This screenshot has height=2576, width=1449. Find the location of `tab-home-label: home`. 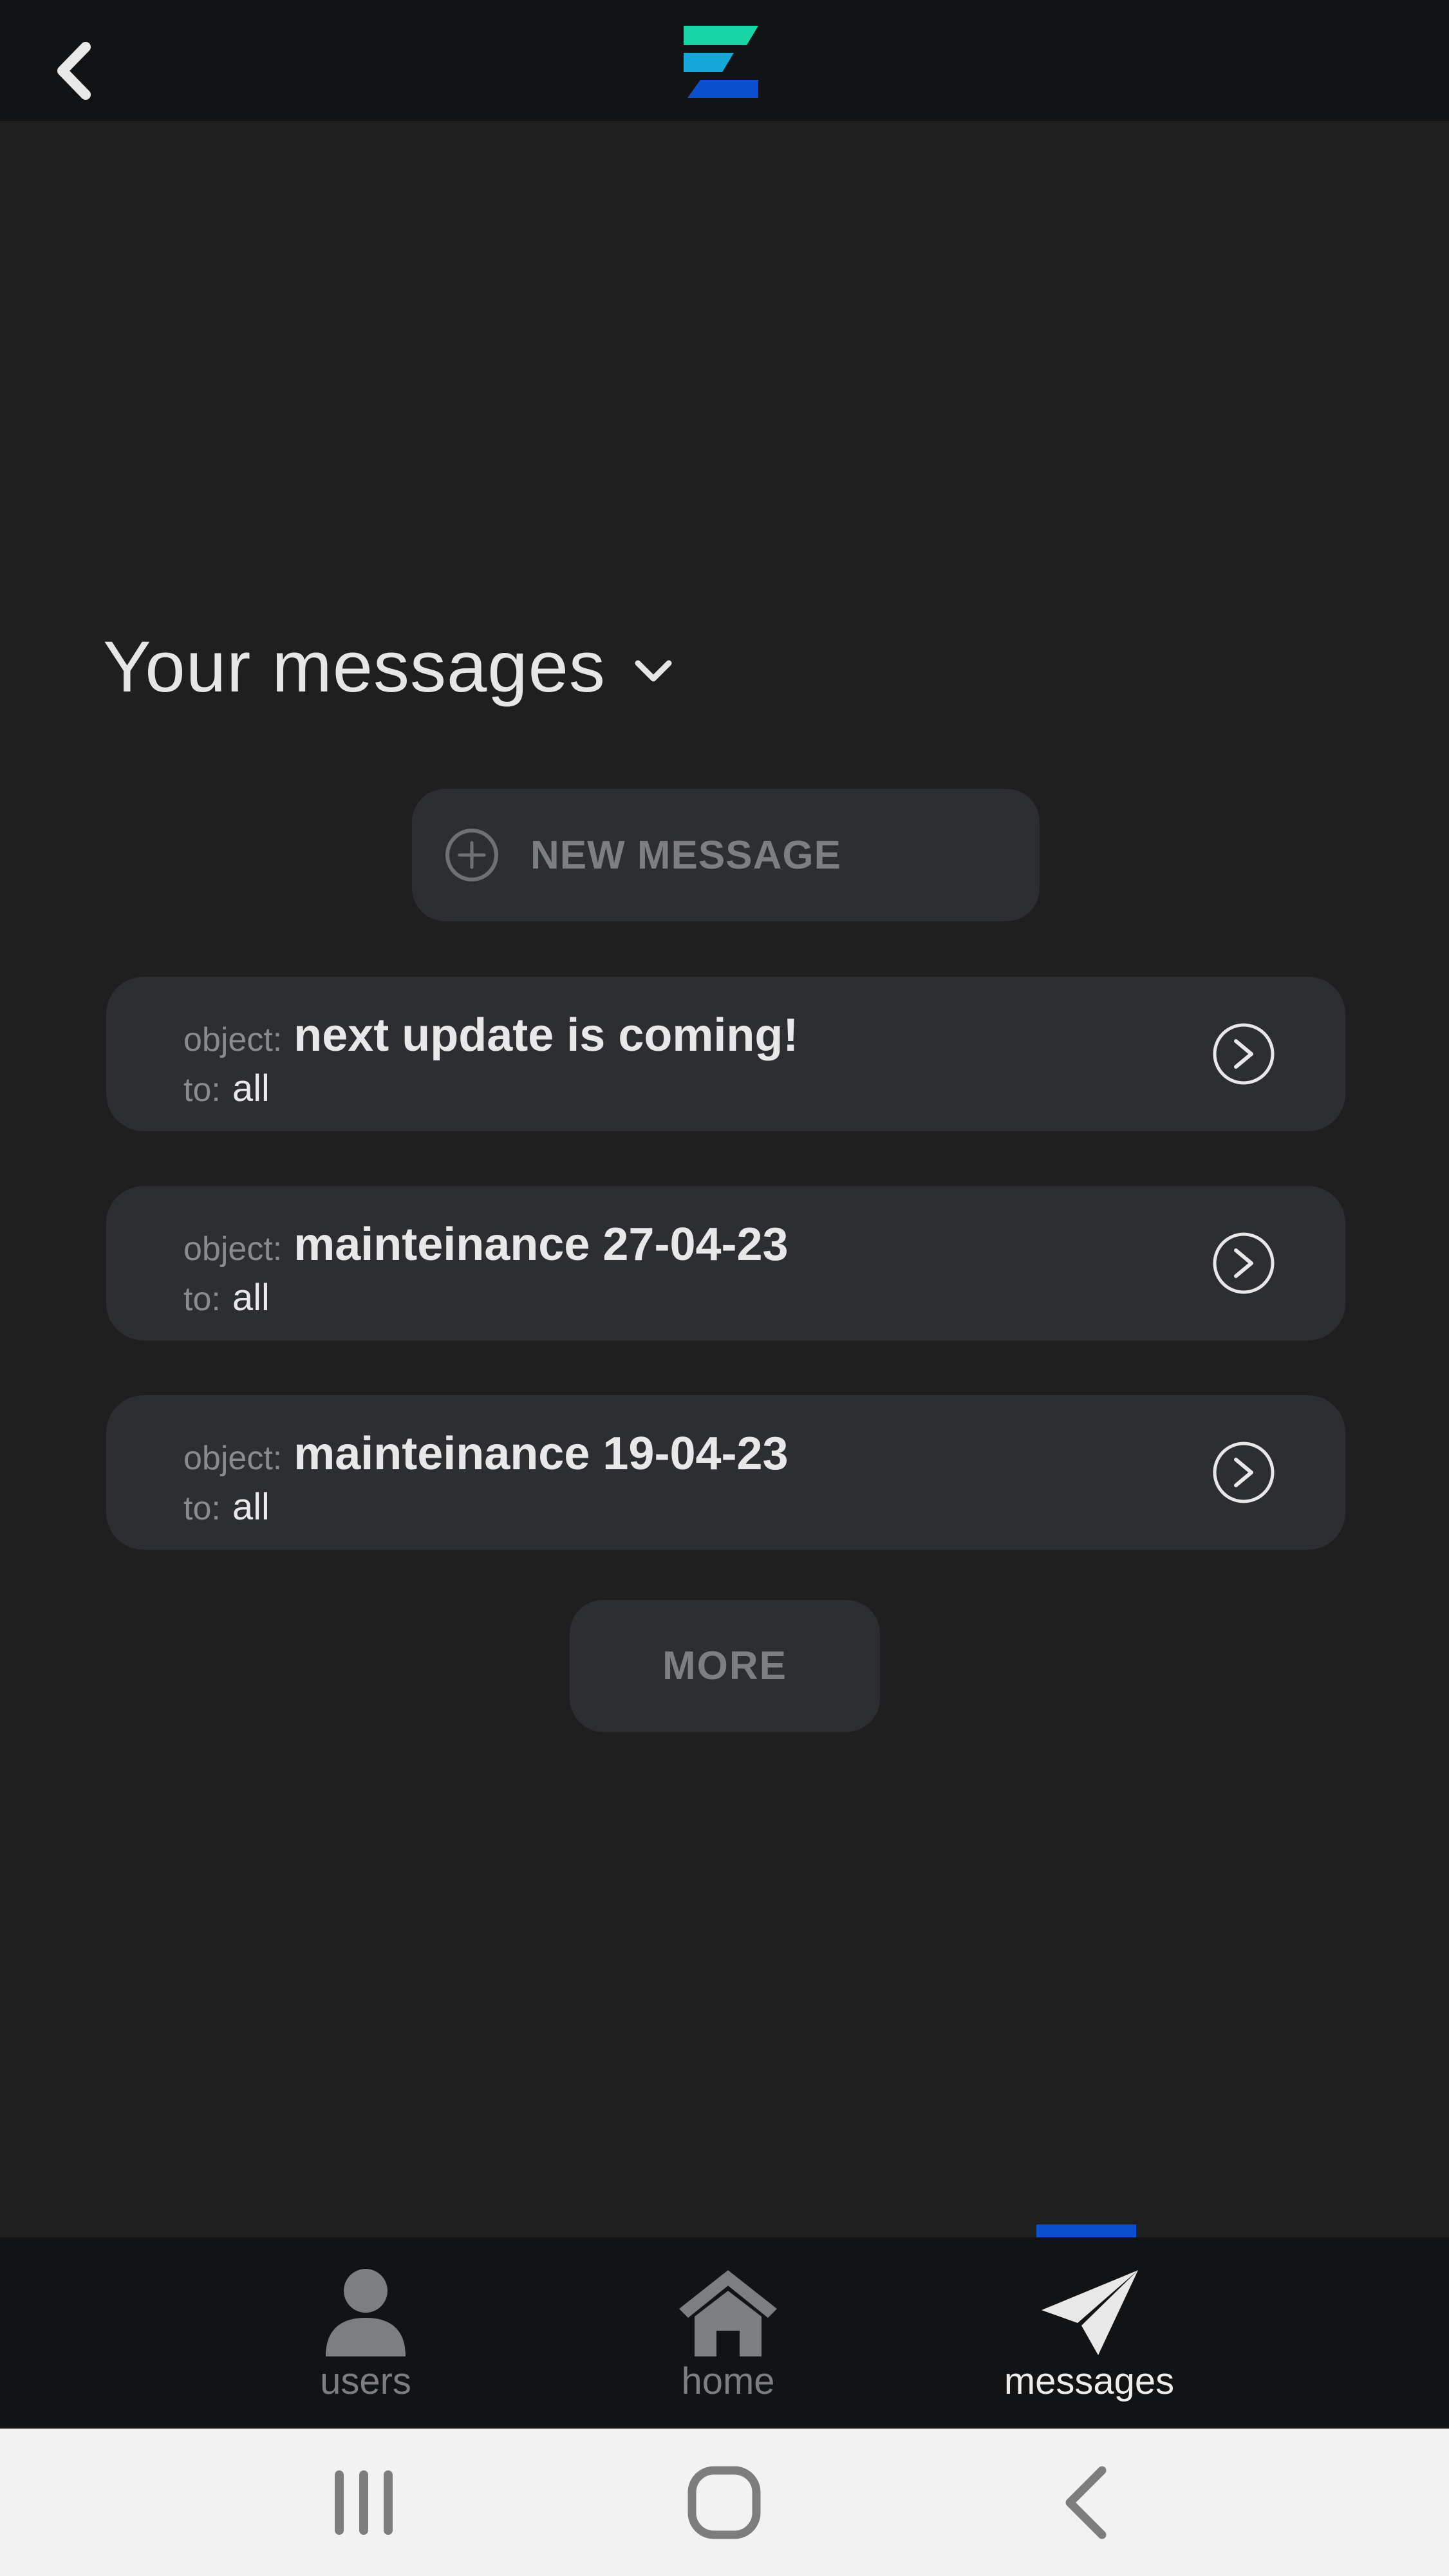

tab-home-label: home is located at coordinates (728, 2381).